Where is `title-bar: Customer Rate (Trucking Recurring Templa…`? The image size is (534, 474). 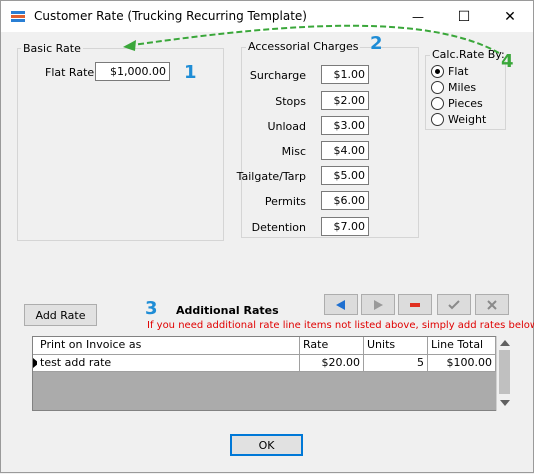
title-bar: Customer Rate (Trucking Recurring Templa… is located at coordinates (267, 16).